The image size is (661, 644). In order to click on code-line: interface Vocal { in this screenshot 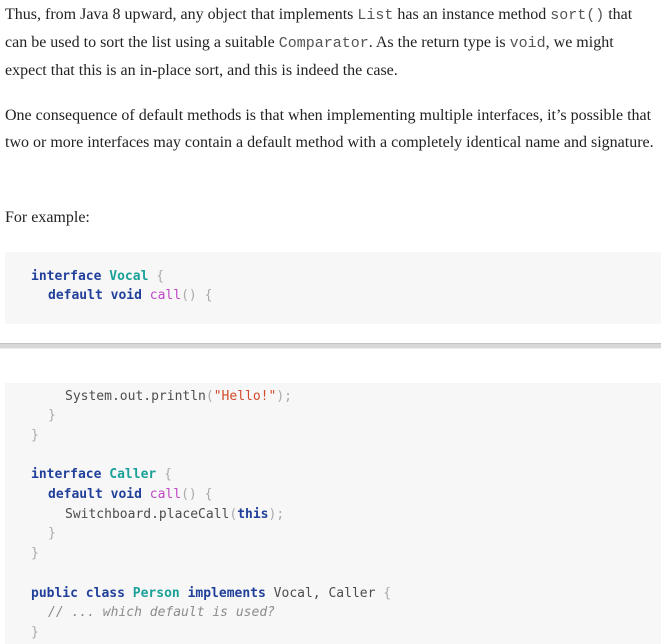, I will do `click(97, 277)`.